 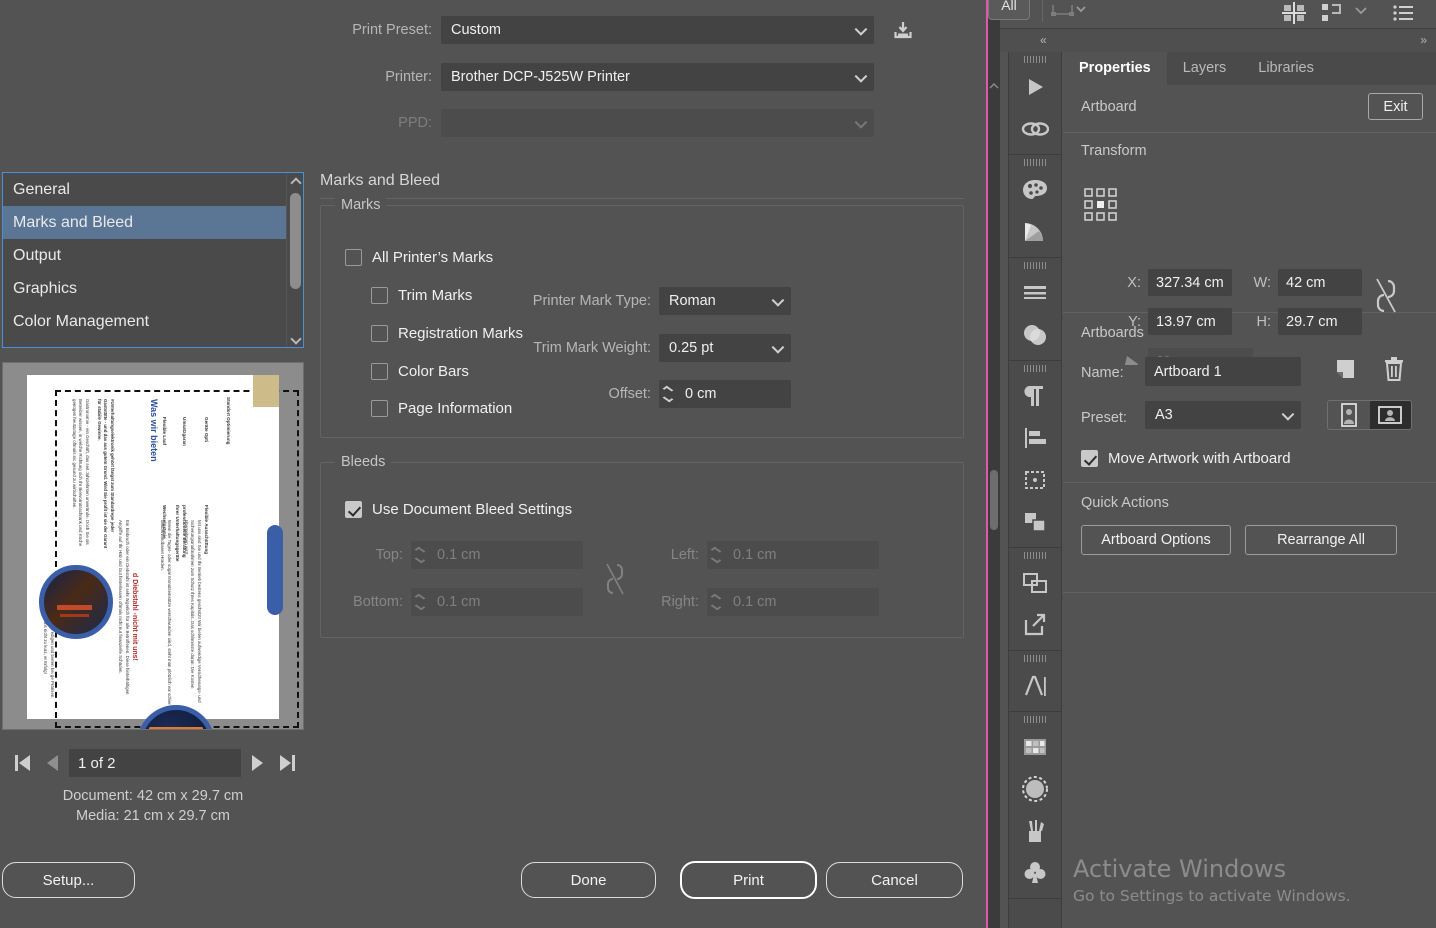 What do you see at coordinates (1035, 335) in the screenshot?
I see `transparency-icon` at bounding box center [1035, 335].